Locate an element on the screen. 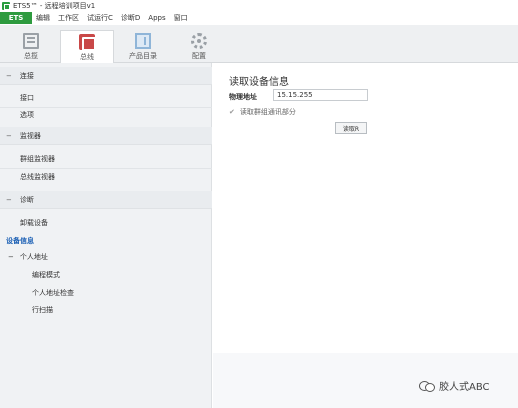 This screenshot has height=408, width=518. tree-personal-address: − 个人地址 is located at coordinates (28, 257).